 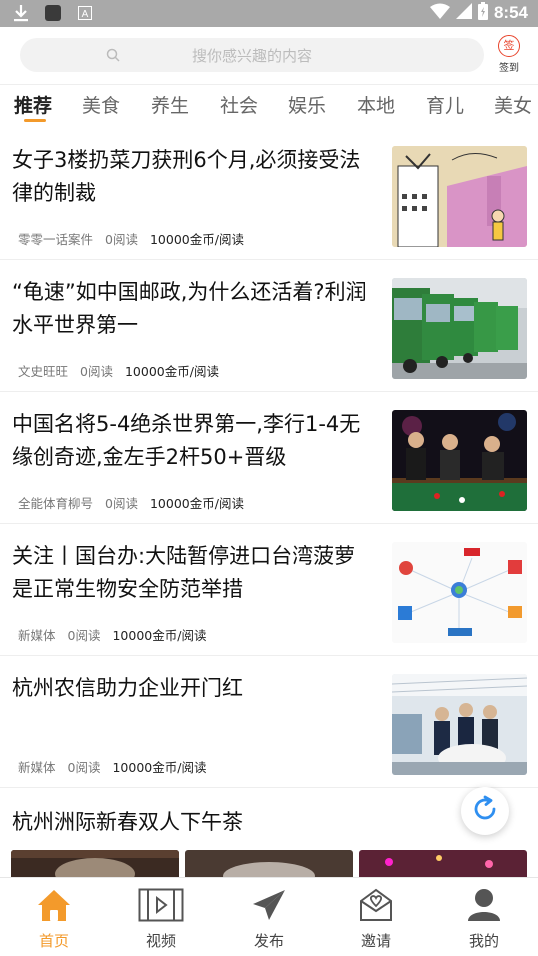 What do you see at coordinates (127, 688) in the screenshot?
I see `article-title: 杭州农信助力企业开门红` at bounding box center [127, 688].